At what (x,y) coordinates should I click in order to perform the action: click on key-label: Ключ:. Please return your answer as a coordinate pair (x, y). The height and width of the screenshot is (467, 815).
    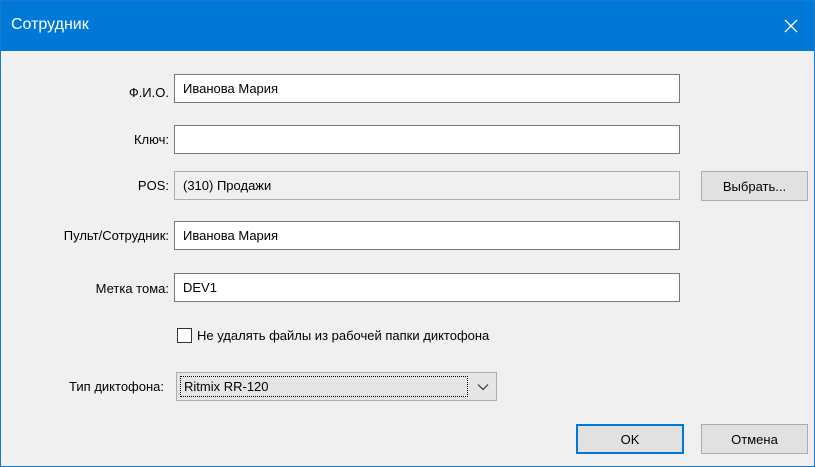
    Looking at the image, I should click on (151, 139).